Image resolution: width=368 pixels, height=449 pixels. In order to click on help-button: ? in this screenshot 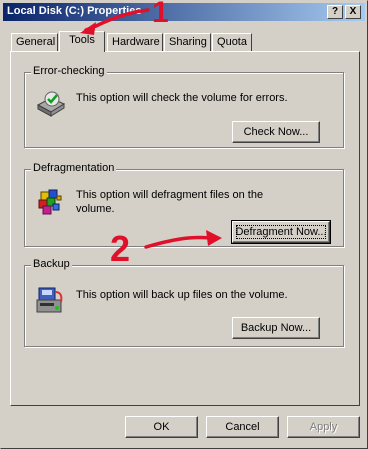, I will do `click(335, 12)`.